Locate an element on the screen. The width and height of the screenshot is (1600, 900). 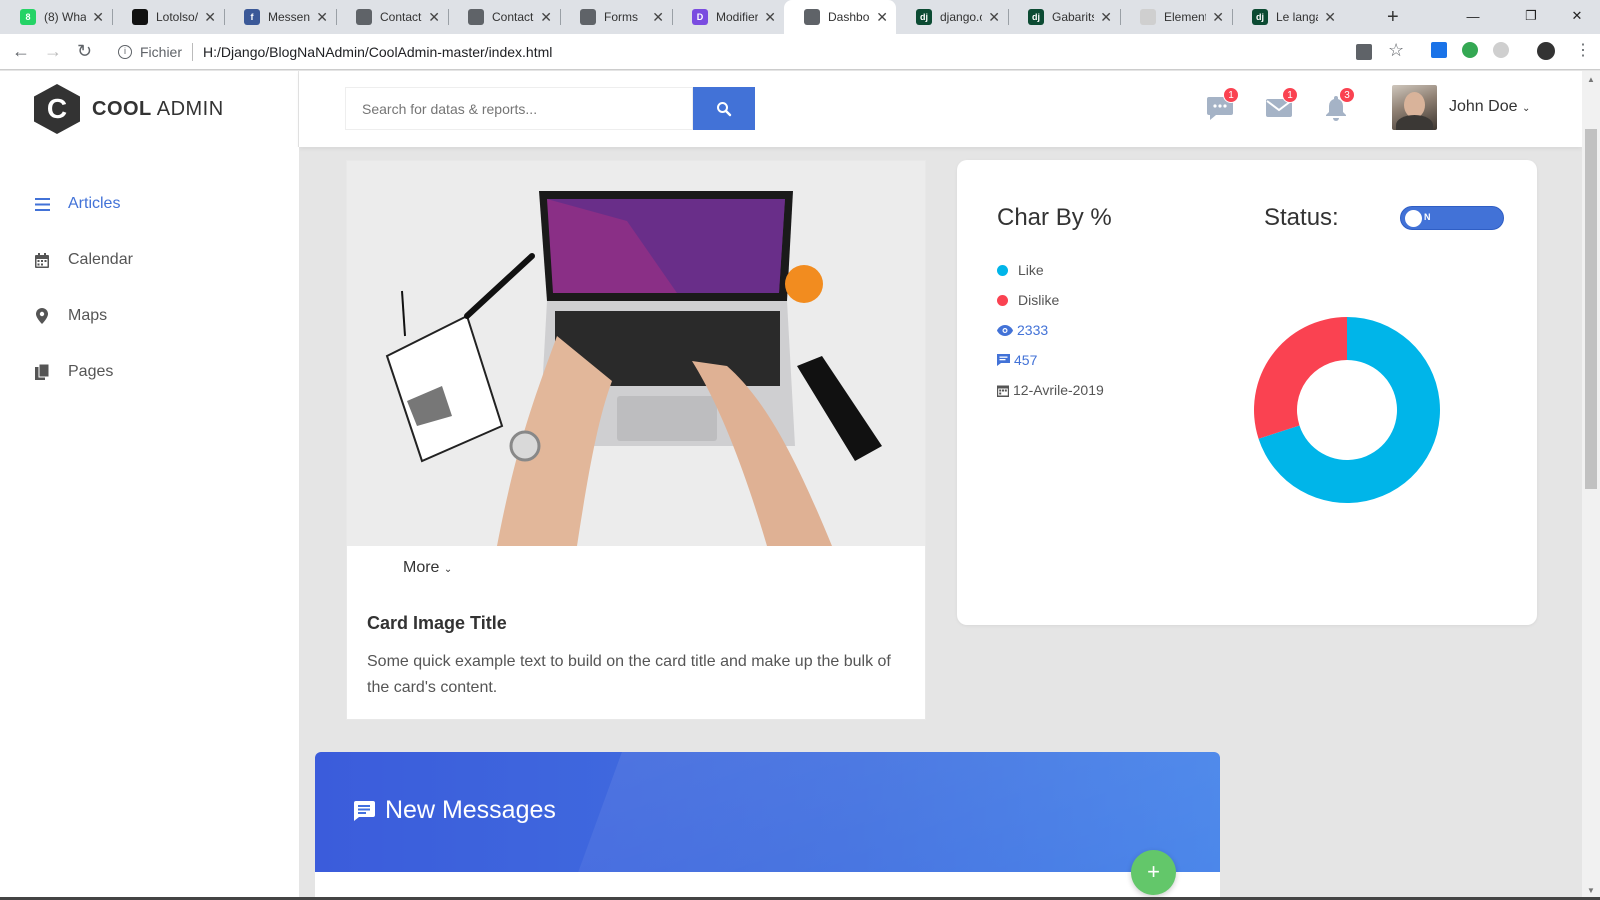
logo-text-bold: COOL is located at coordinates (122, 108).